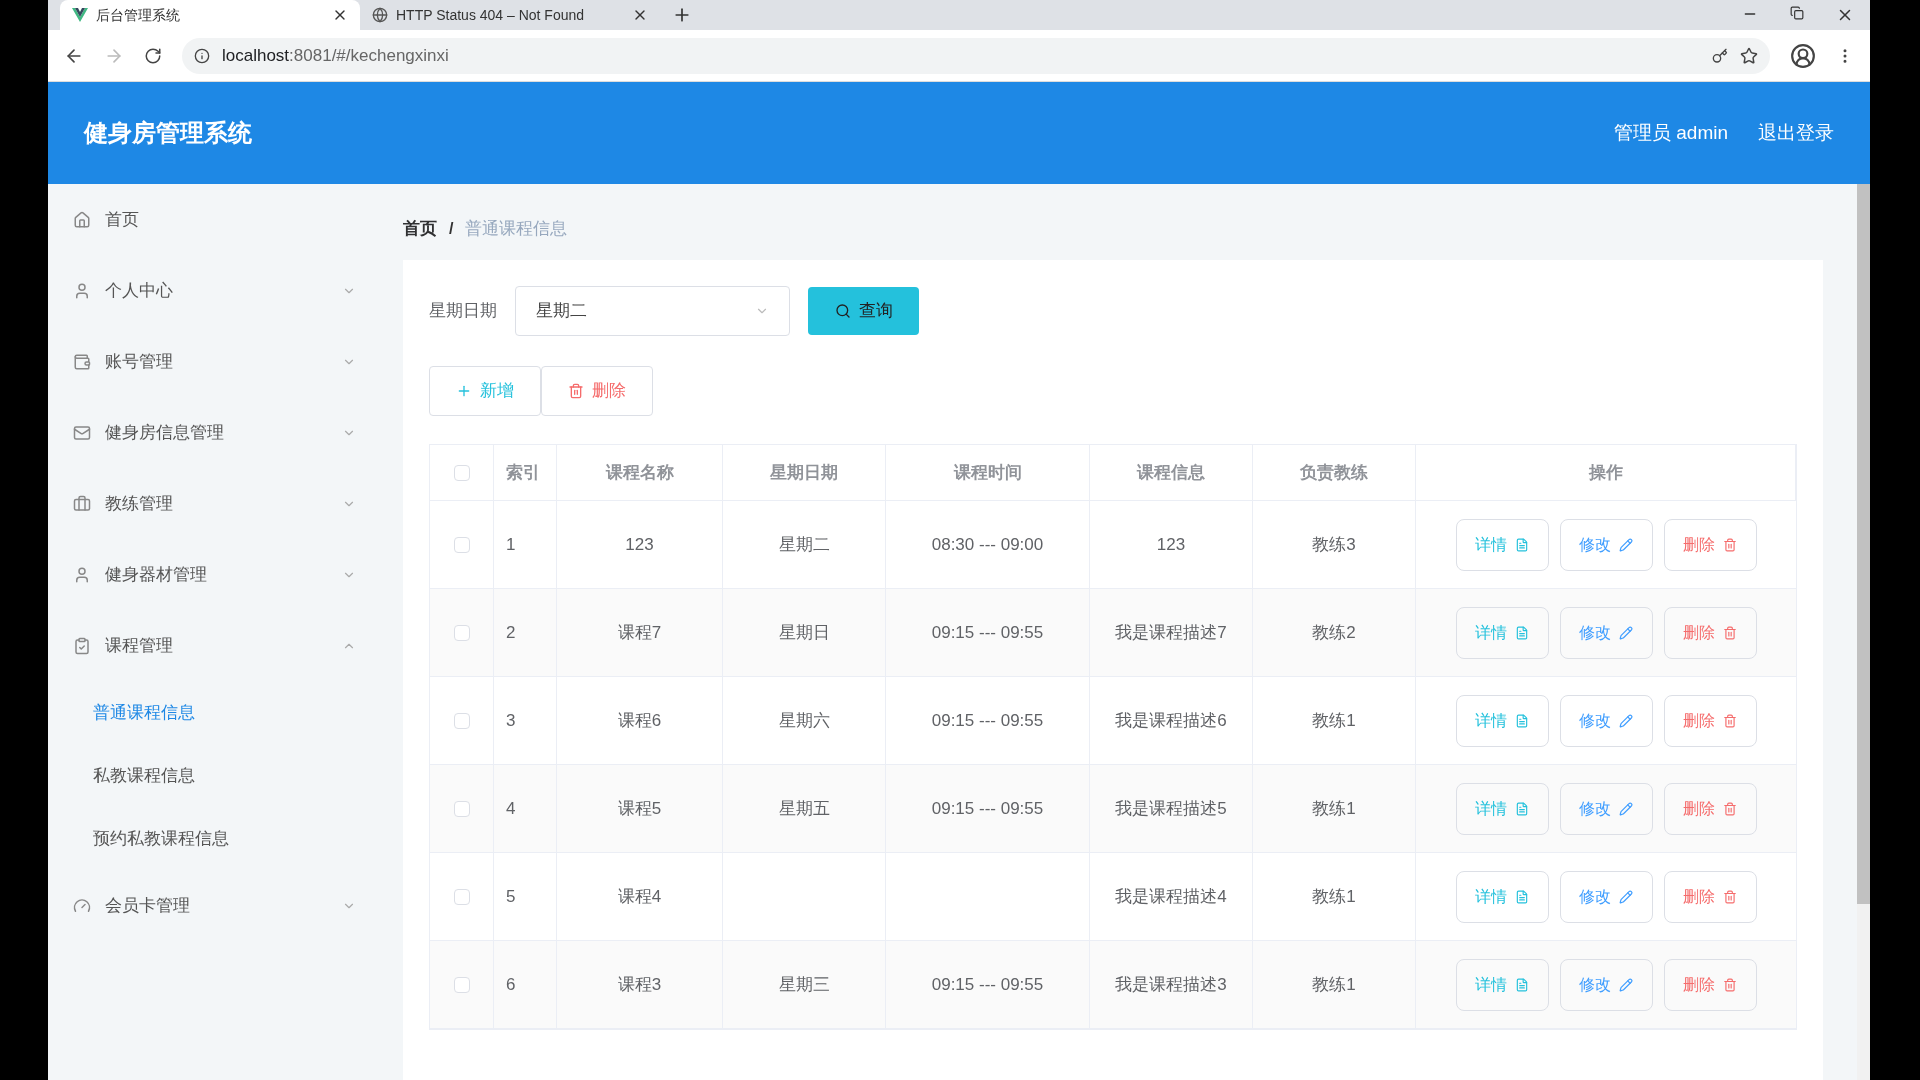 The height and width of the screenshot is (1080, 1920). What do you see at coordinates (863, 311) in the screenshot?
I see `search-button: 查询` at bounding box center [863, 311].